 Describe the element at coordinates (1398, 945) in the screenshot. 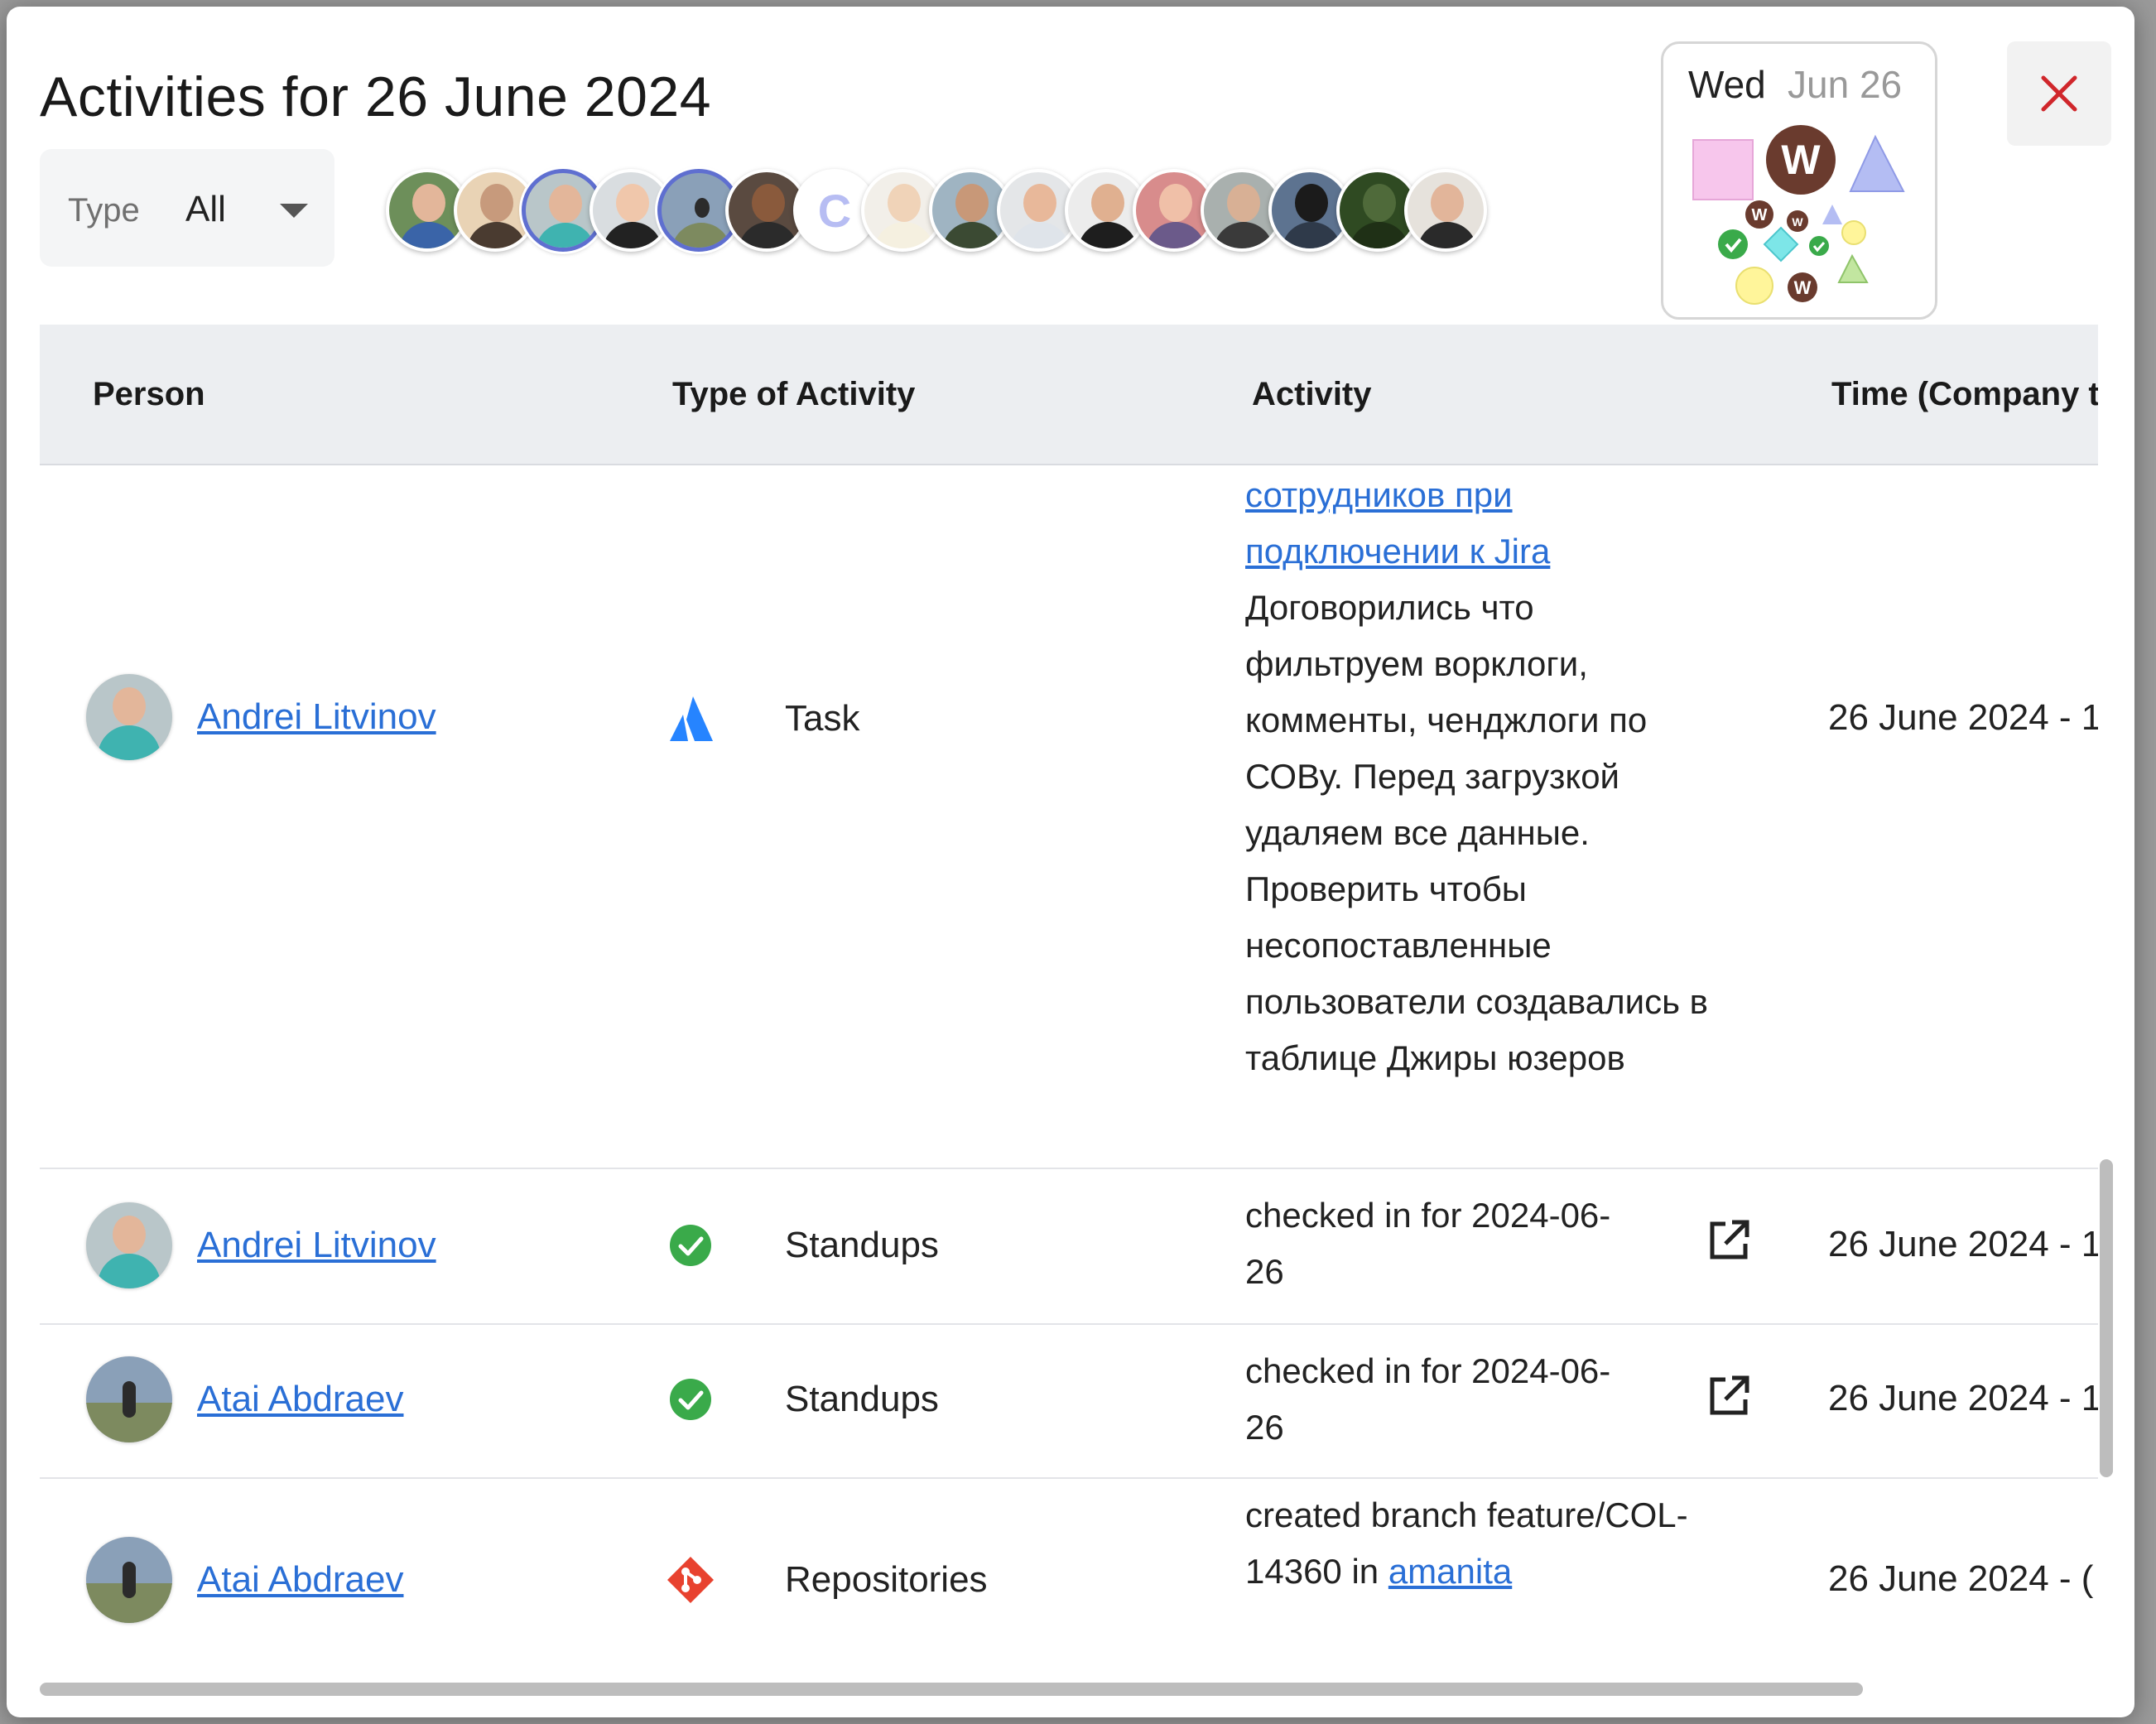

I see `activity-text: несопоставленные` at that location.